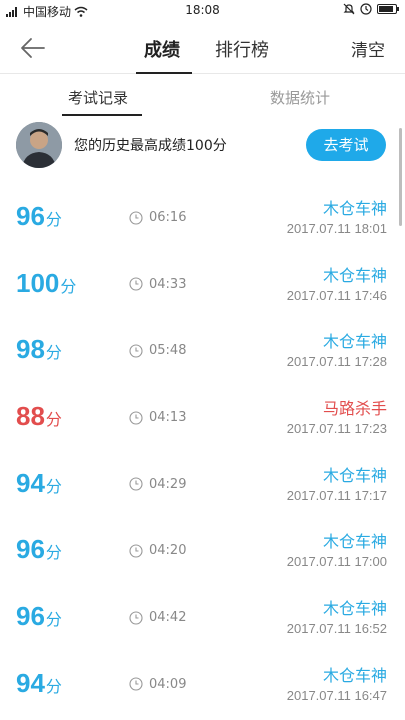 Image resolution: width=405 pixels, height=720 pixels. Describe the element at coordinates (336, 495) in the screenshot. I see `exam-datetime: 2017.07.11 17:17` at that location.